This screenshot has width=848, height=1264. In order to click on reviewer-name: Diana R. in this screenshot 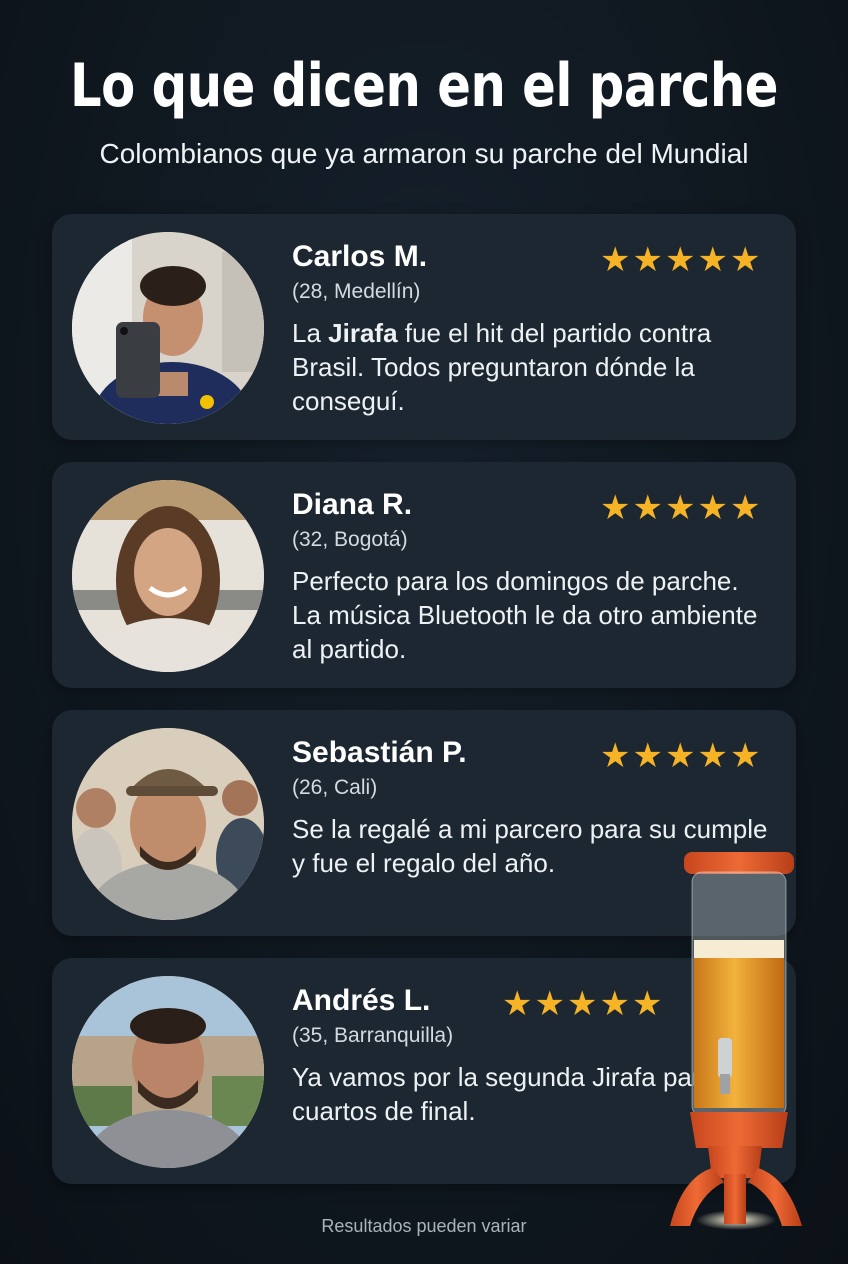, I will do `click(352, 504)`.